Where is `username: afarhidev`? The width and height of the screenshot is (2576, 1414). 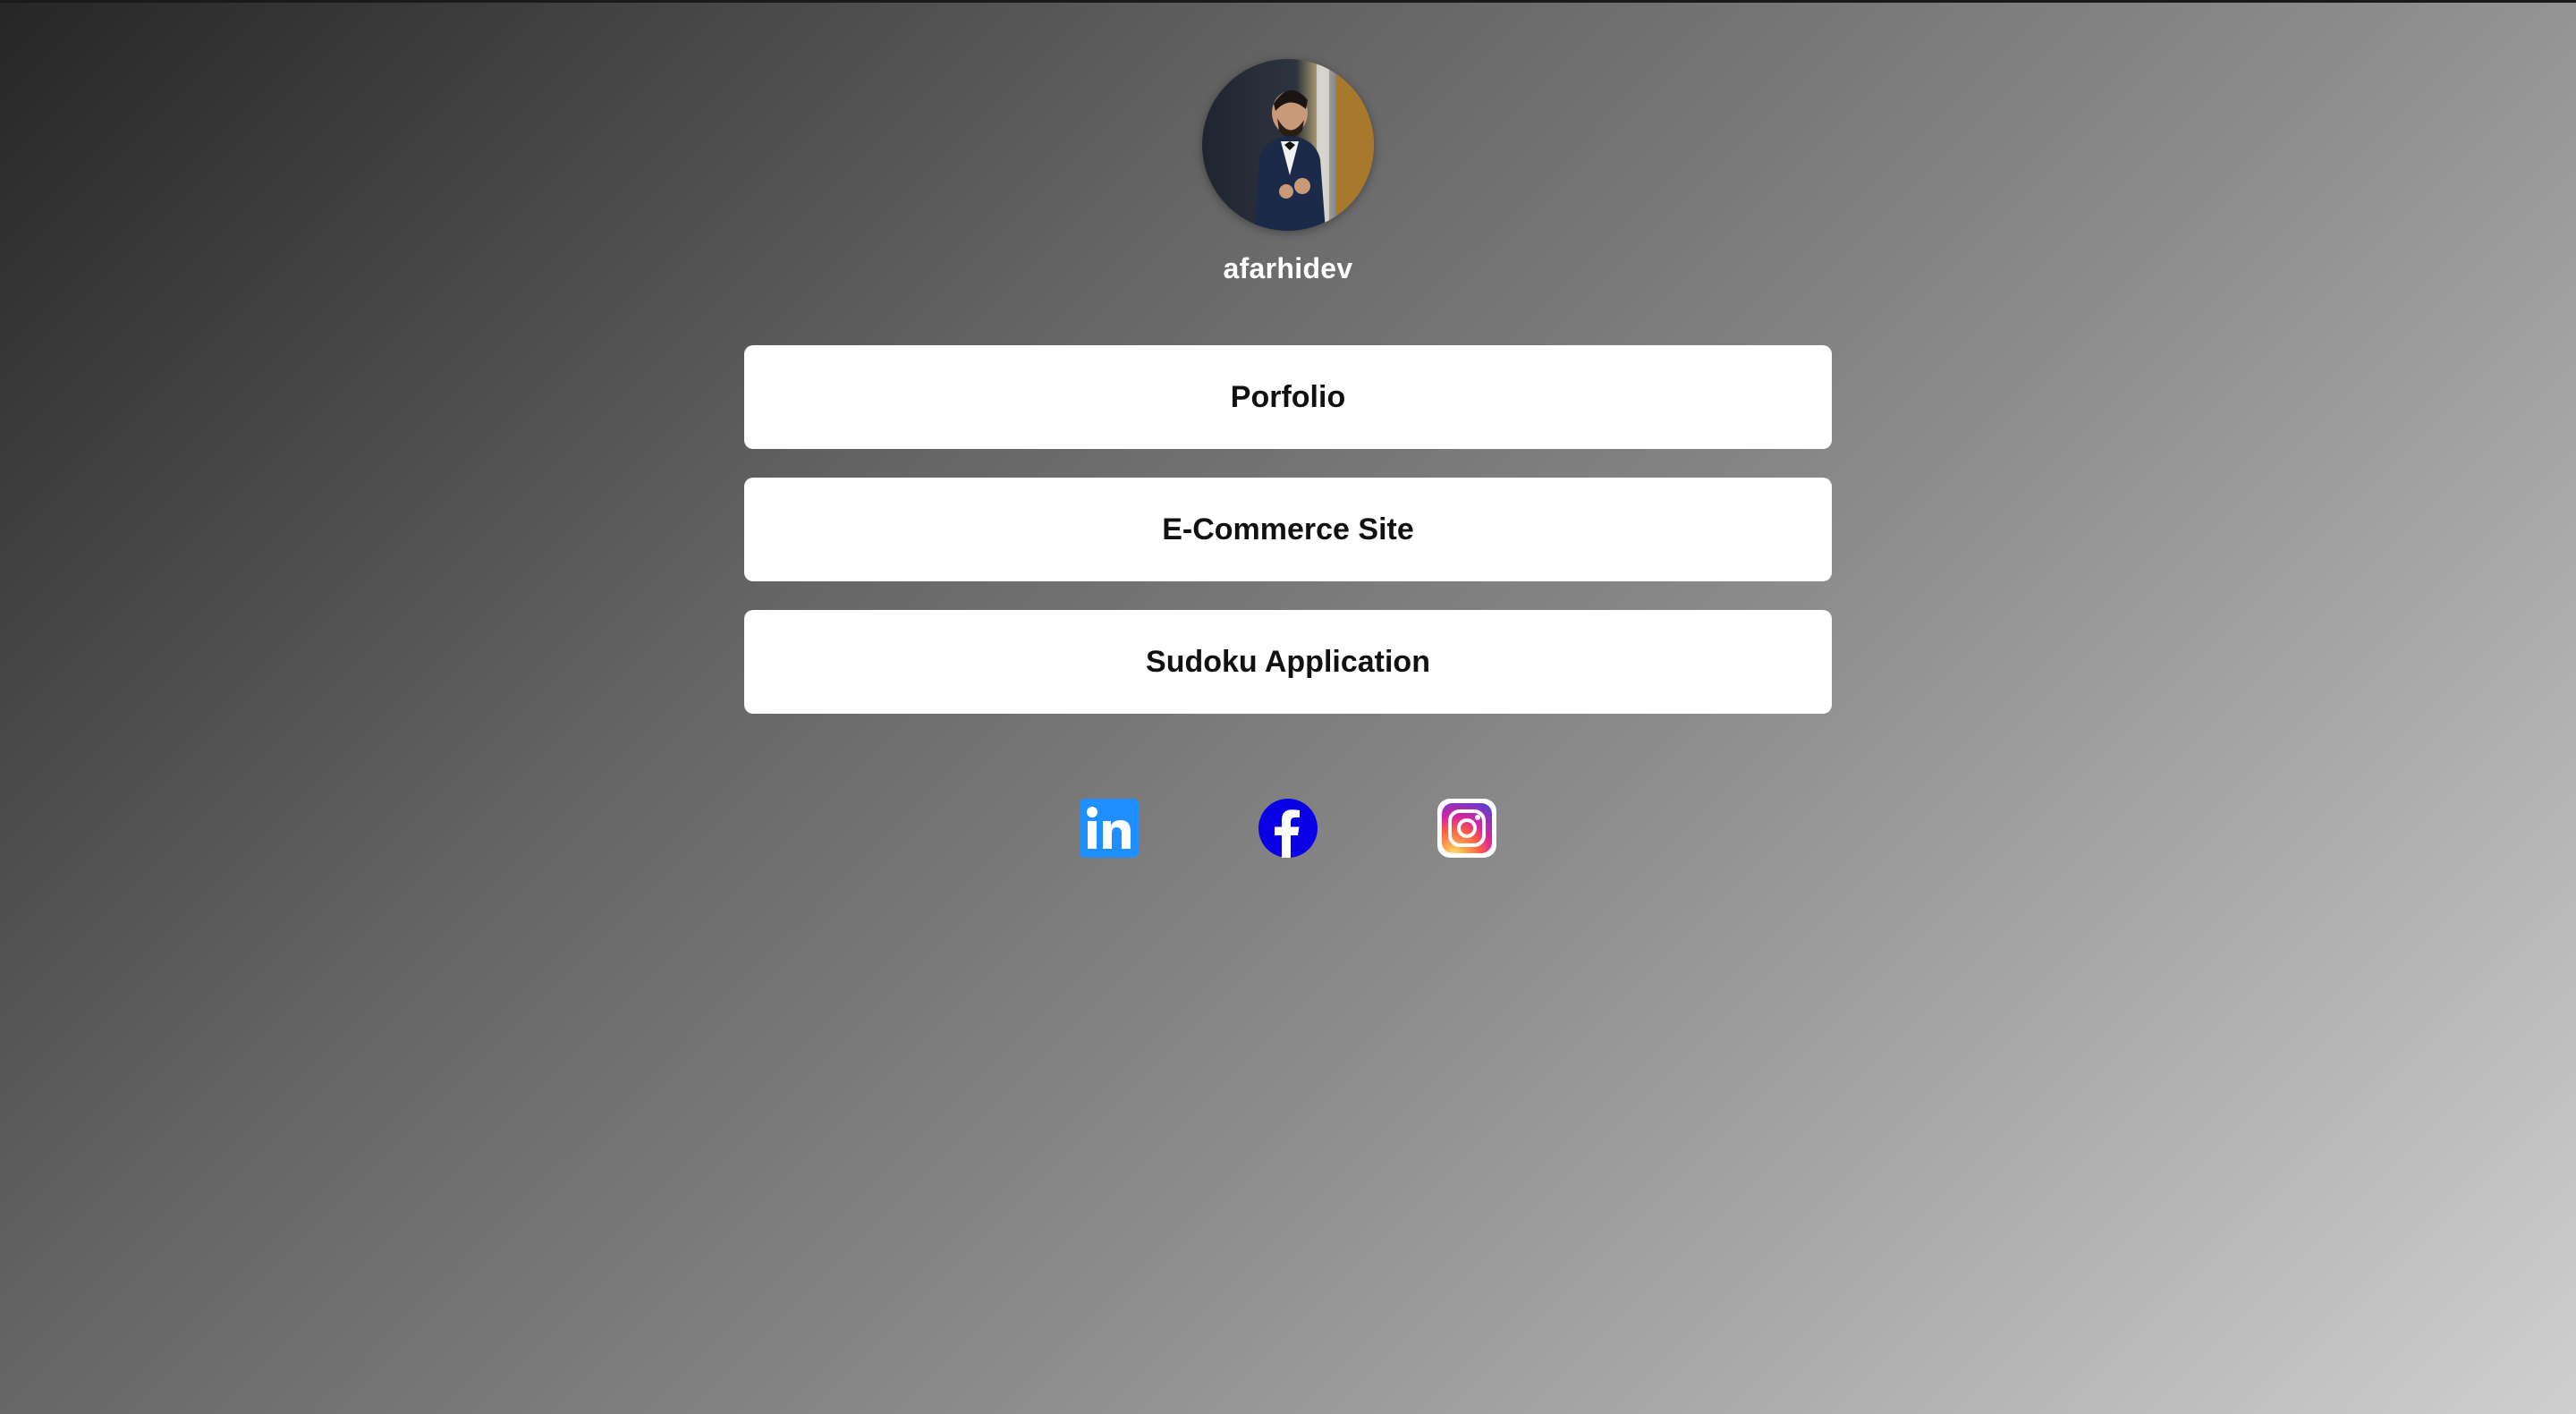
username: afarhidev is located at coordinates (1288, 268).